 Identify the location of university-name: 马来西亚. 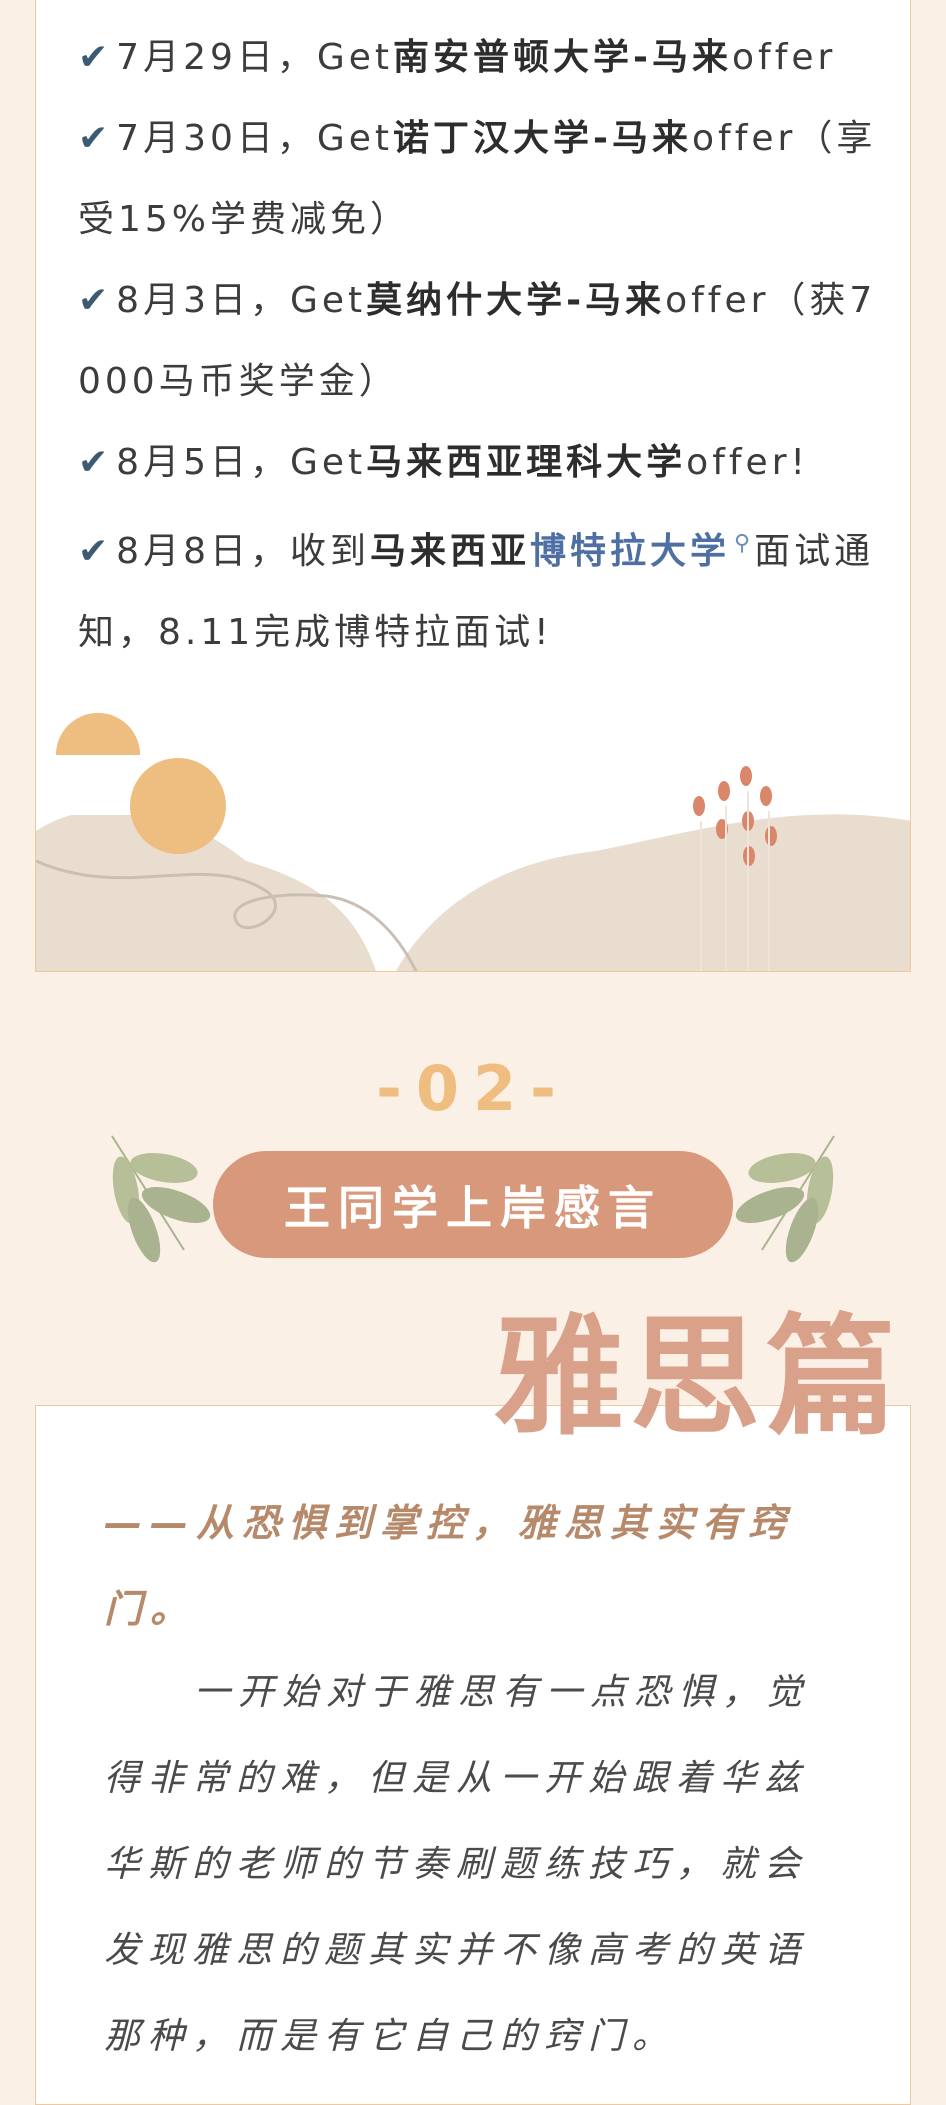
(449, 551).